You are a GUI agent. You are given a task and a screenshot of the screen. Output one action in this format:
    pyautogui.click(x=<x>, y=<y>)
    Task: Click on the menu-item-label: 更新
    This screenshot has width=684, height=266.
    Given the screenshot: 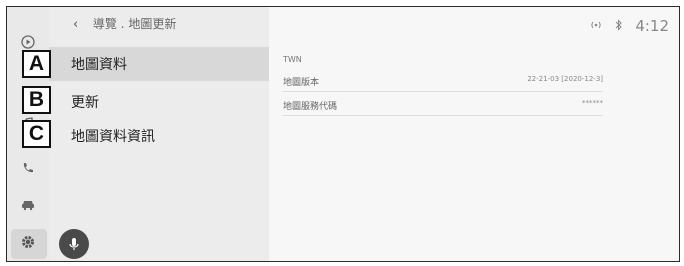 What is the action you would take?
    pyautogui.click(x=85, y=103)
    